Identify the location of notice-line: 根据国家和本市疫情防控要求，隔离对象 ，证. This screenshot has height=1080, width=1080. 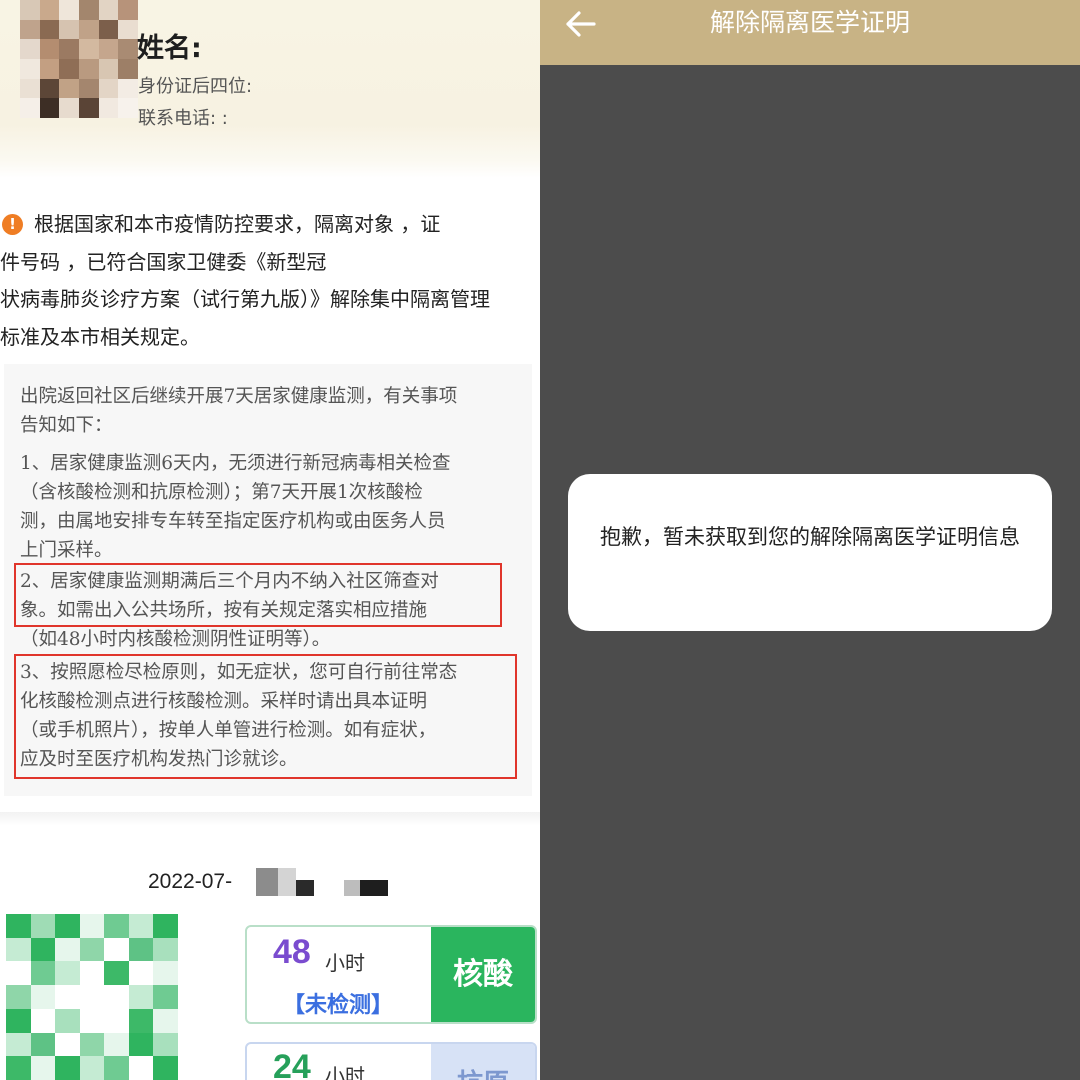
(237, 224).